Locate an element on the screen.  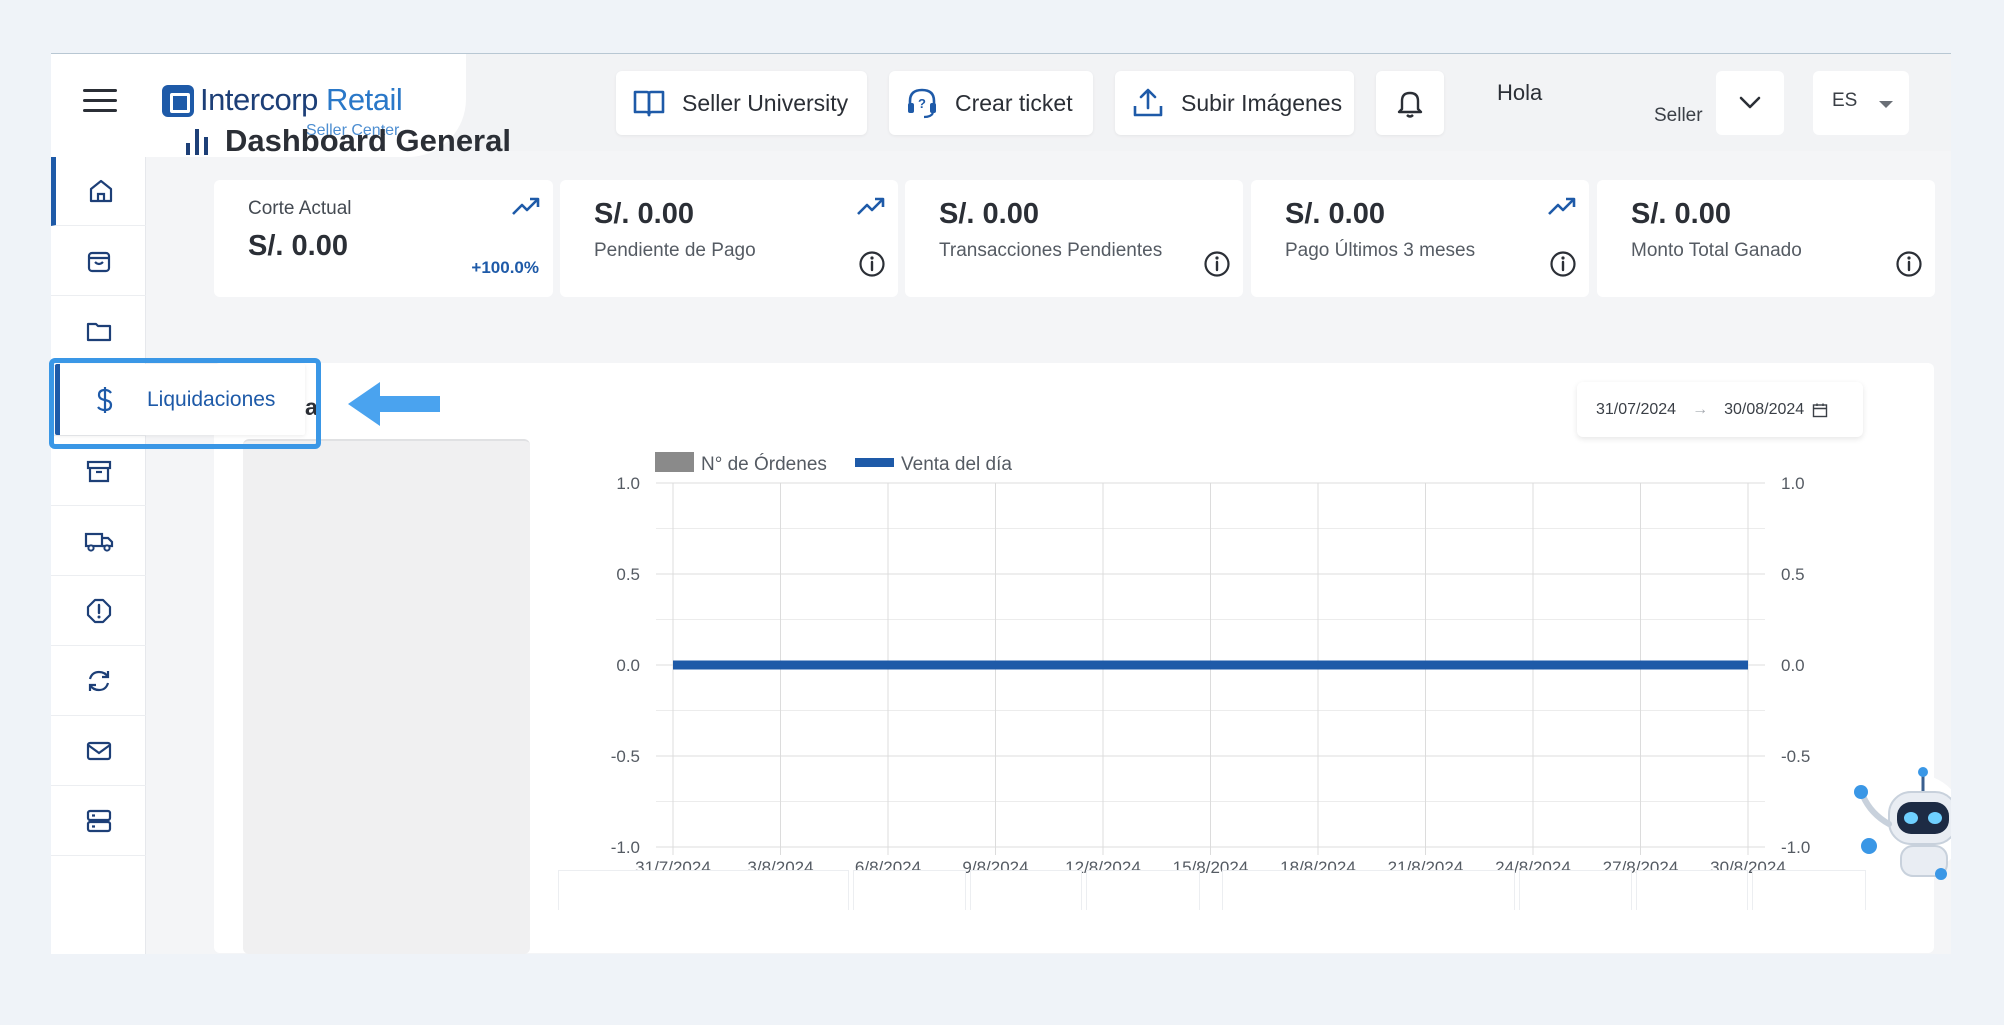
legend-swatch-sales is located at coordinates (874, 462).